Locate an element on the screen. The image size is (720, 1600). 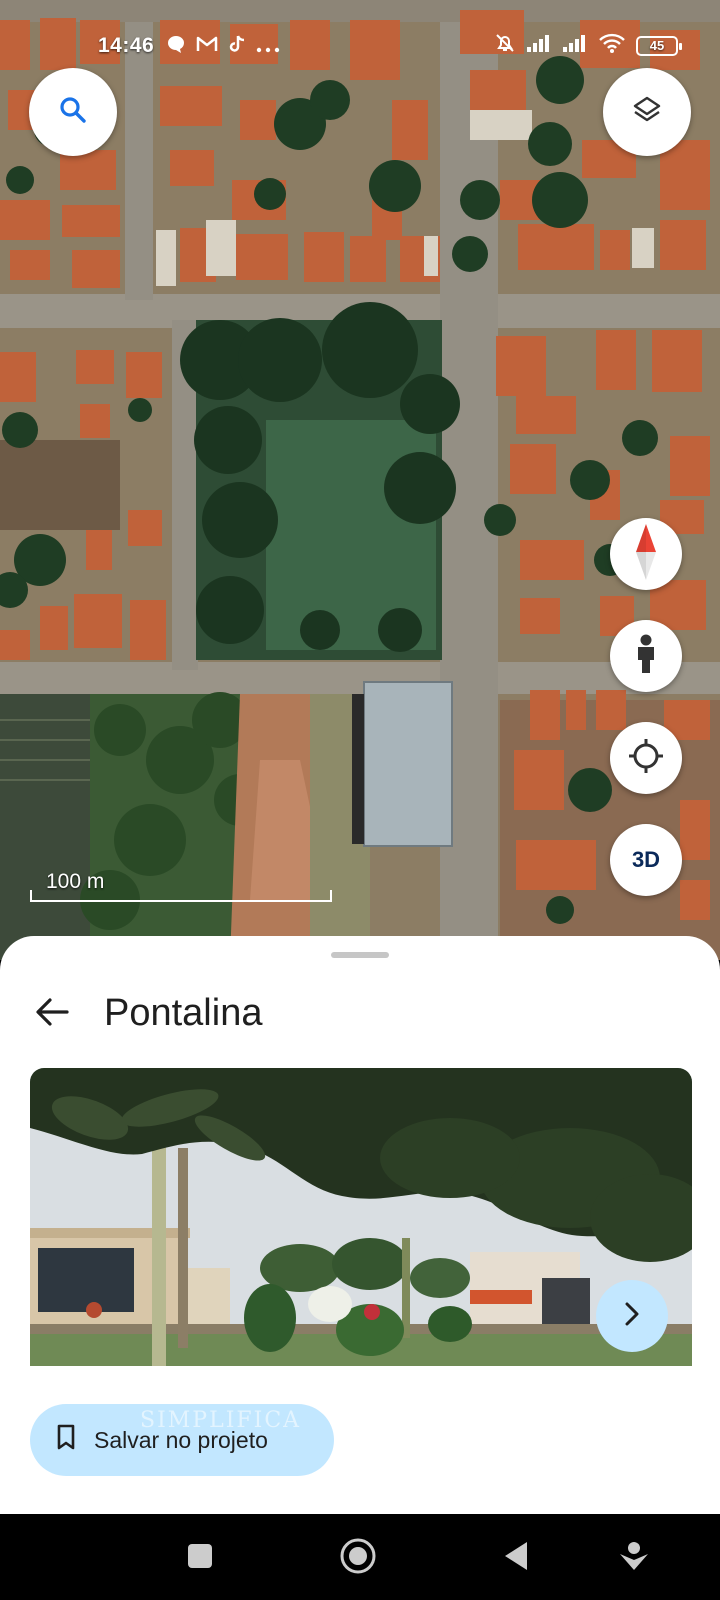
bell-off-icon is located at coordinates (505, 46).